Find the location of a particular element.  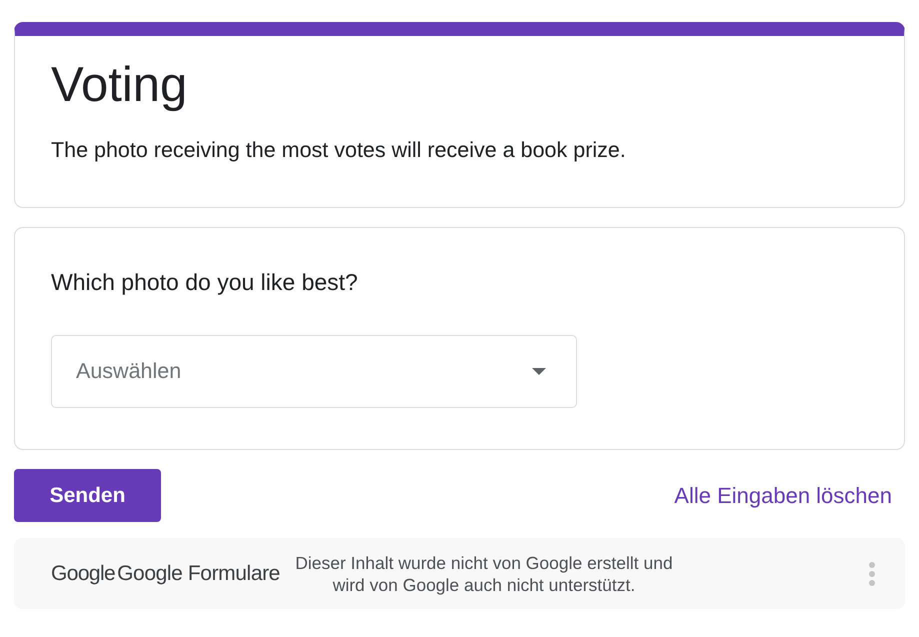

caret-down-icon is located at coordinates (539, 371).